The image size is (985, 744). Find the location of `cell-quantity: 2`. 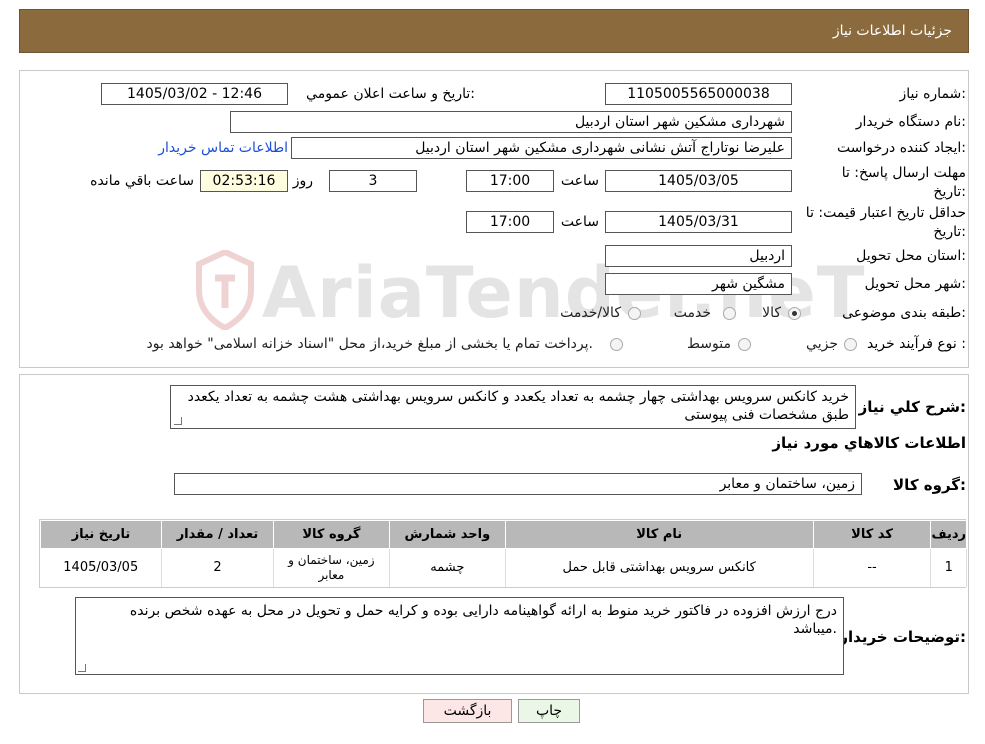

cell-quantity: 2 is located at coordinates (217, 567).